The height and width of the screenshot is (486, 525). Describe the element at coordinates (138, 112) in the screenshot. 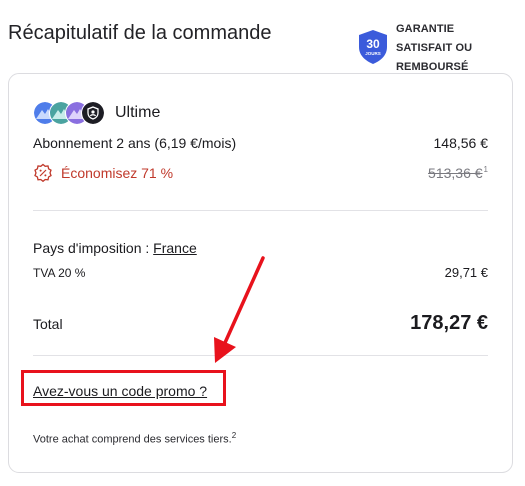

I see `plan-name: Ultime` at that location.